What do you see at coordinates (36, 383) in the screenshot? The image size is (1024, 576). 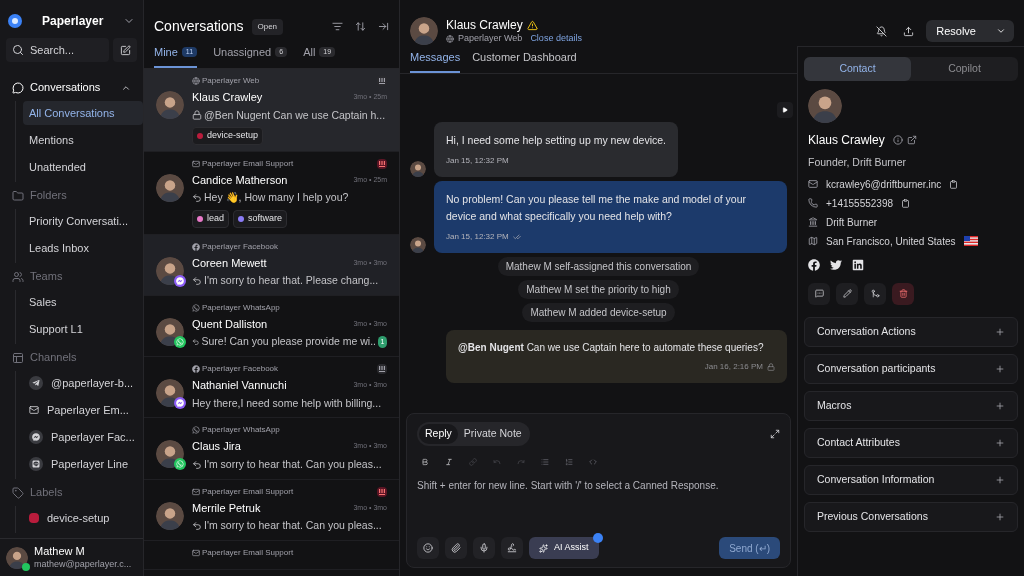 I see `telegram-icon` at bounding box center [36, 383].